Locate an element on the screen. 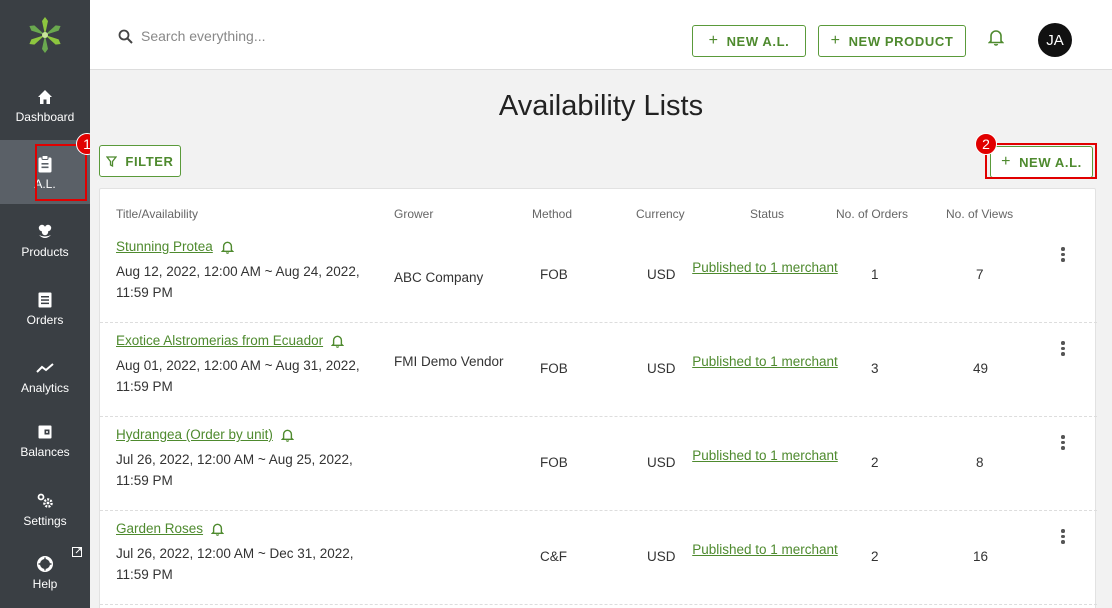 The width and height of the screenshot is (1112, 608). sidebar-item-dashboard: Dashboard is located at coordinates (45, 105).